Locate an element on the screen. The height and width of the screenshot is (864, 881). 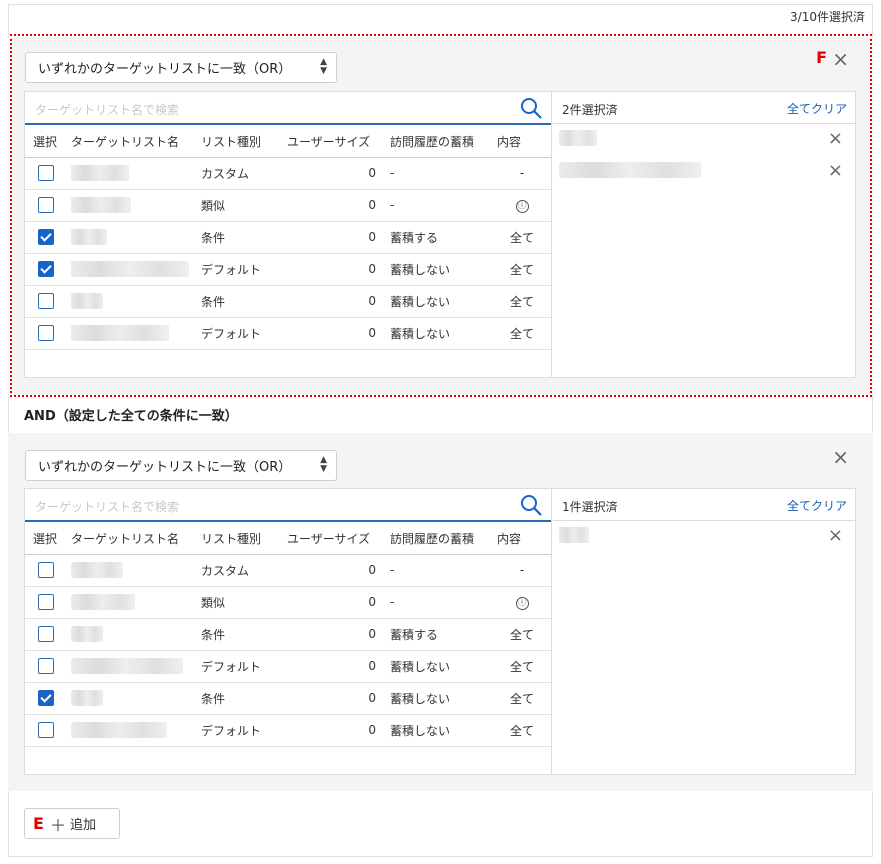
search-placeholder: ターゲットリスト名で検索 is located at coordinates (107, 110).